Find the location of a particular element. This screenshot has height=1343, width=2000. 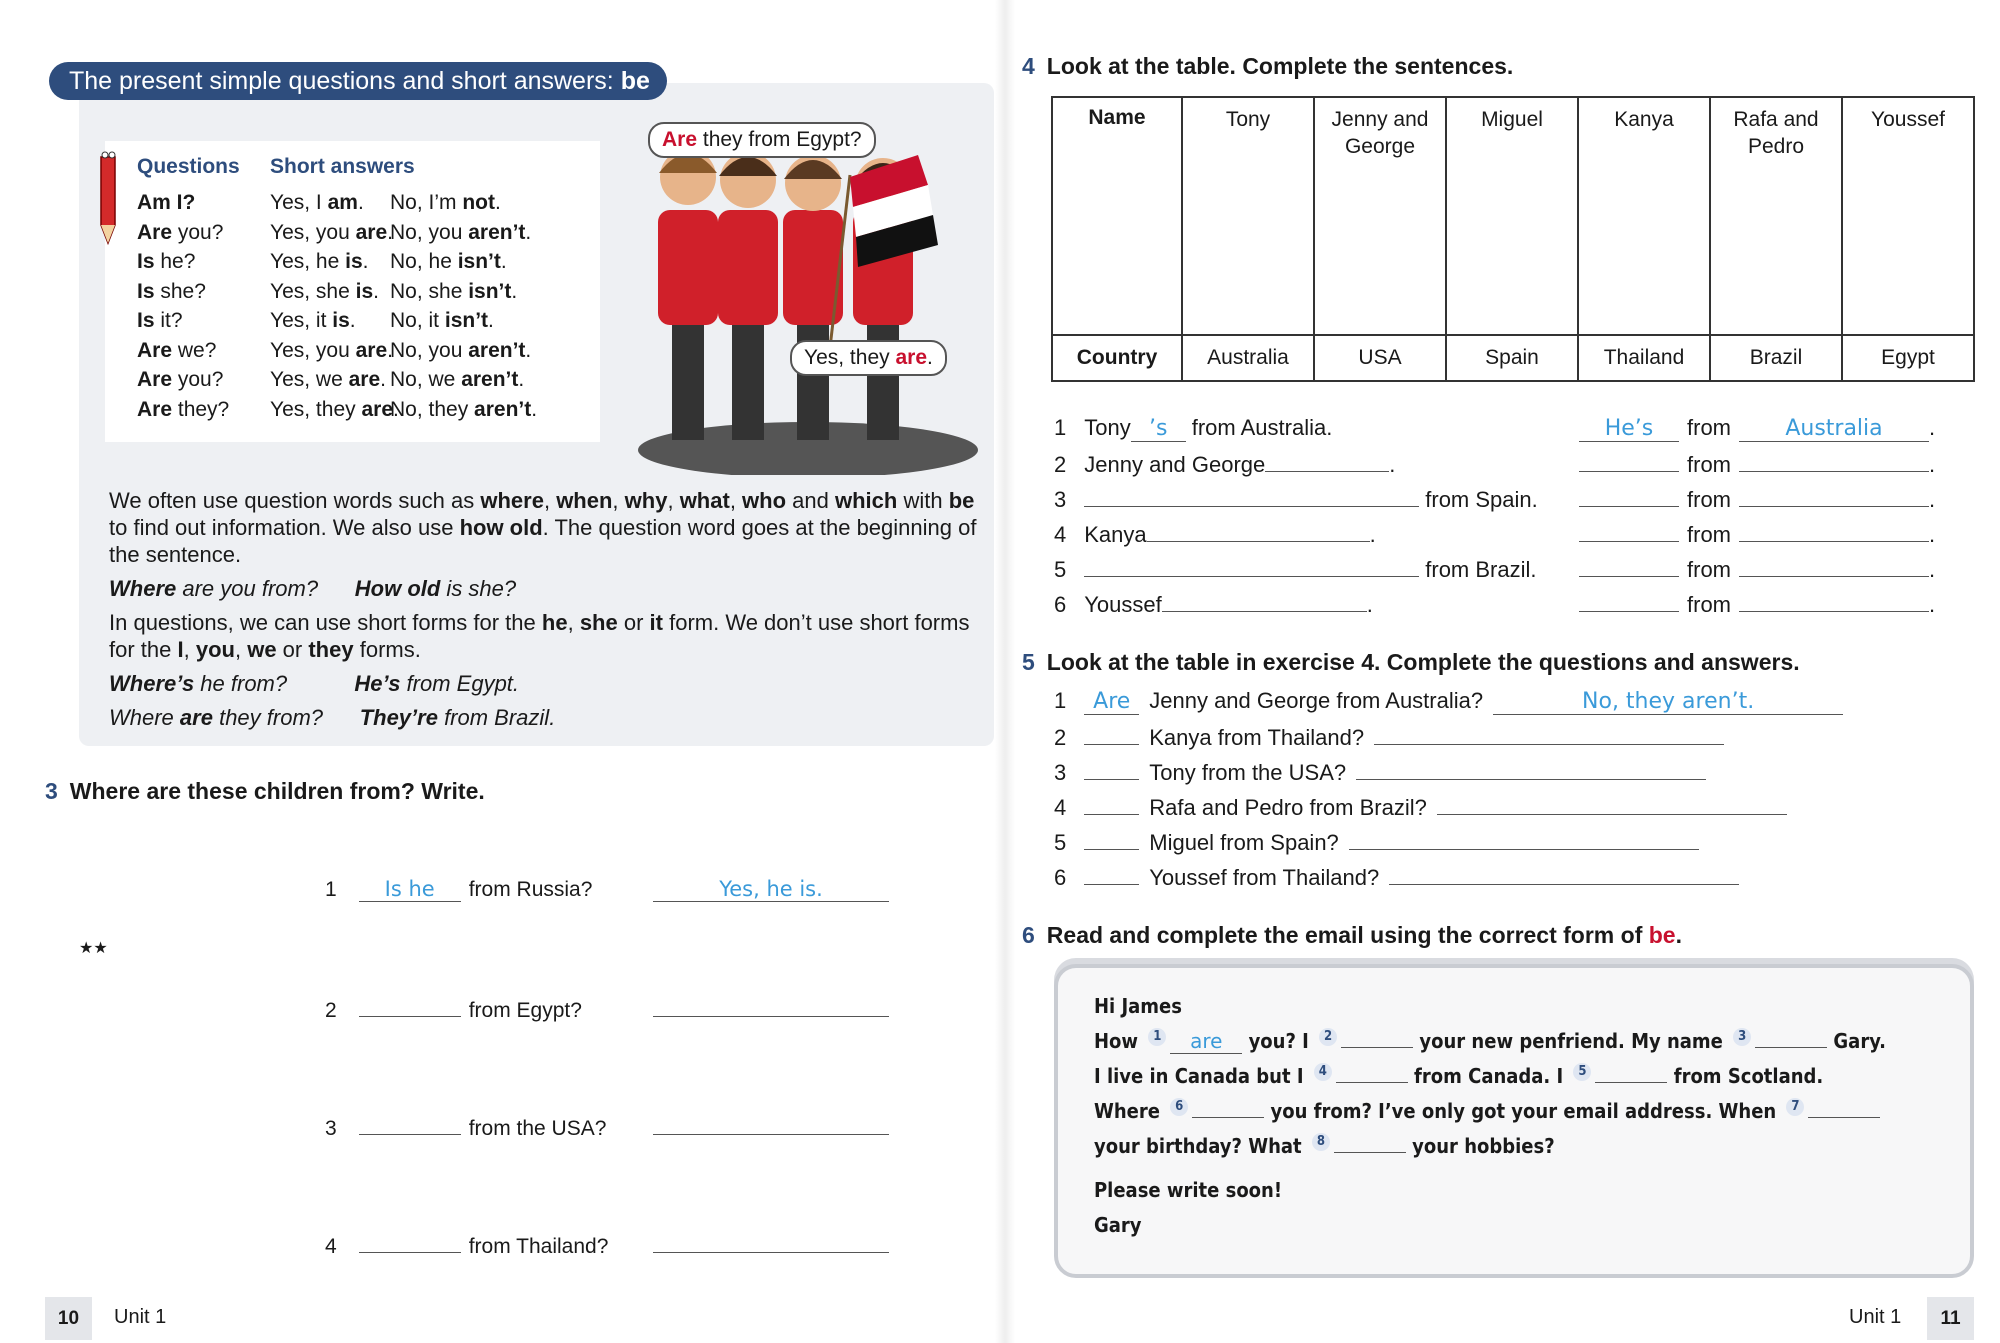

text-segment: from Brazil. is located at coordinates (496, 717).